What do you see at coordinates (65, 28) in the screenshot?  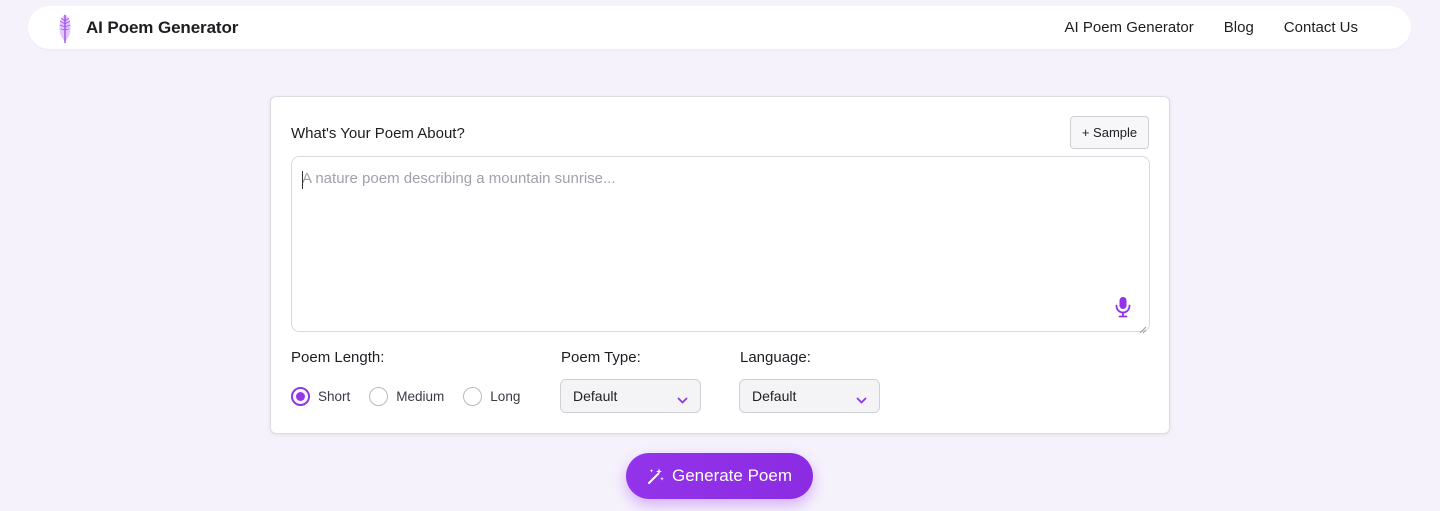 I see `feather-quill-icon` at bounding box center [65, 28].